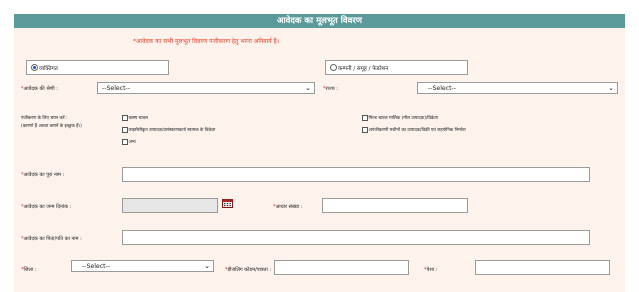 The width and height of the screenshot is (639, 292). I want to click on section-header: आवेदक का मूलभूत विवरण, so click(319, 21).